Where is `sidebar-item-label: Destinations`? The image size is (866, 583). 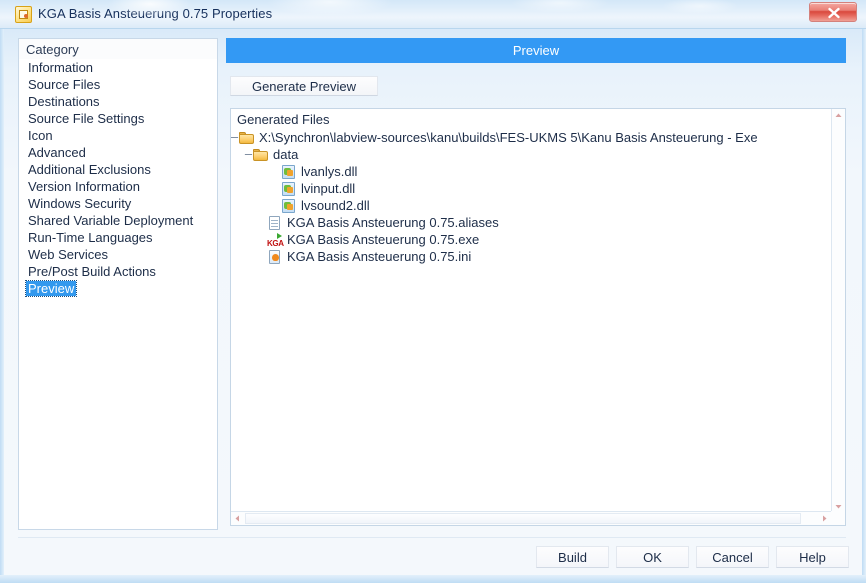 sidebar-item-label: Destinations is located at coordinates (64, 101).